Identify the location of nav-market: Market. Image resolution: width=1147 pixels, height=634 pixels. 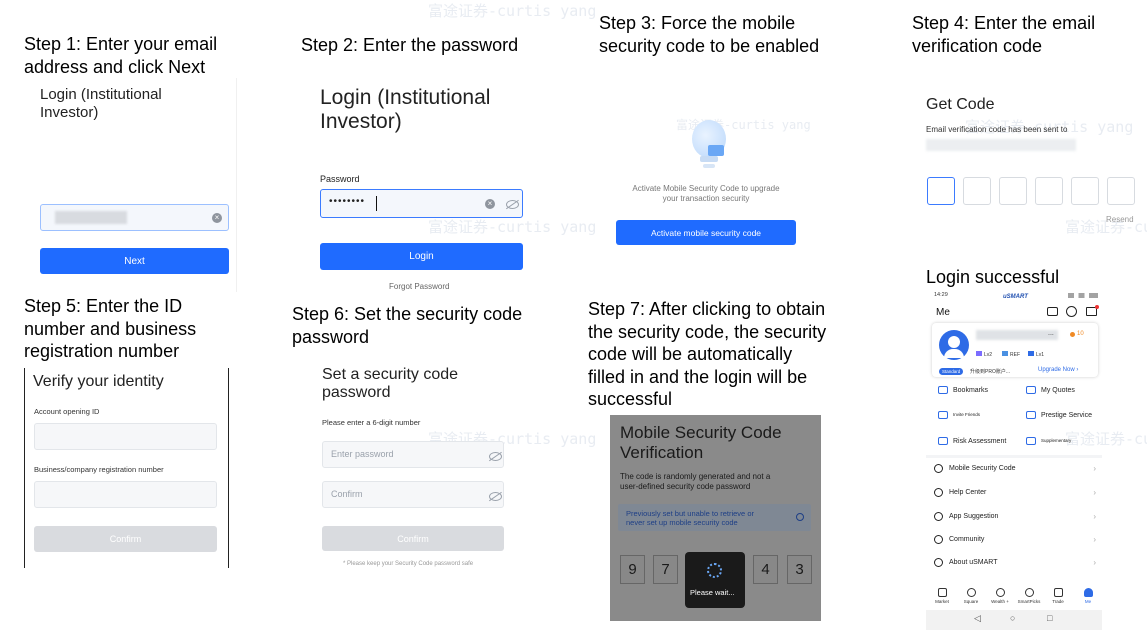
(942, 596).